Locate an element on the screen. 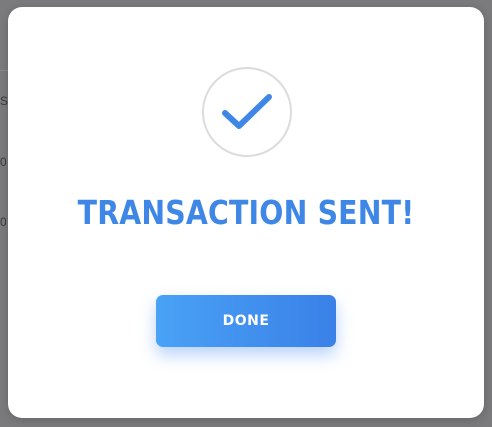  modal-title: TRANSACTION SENT! is located at coordinates (246, 212).